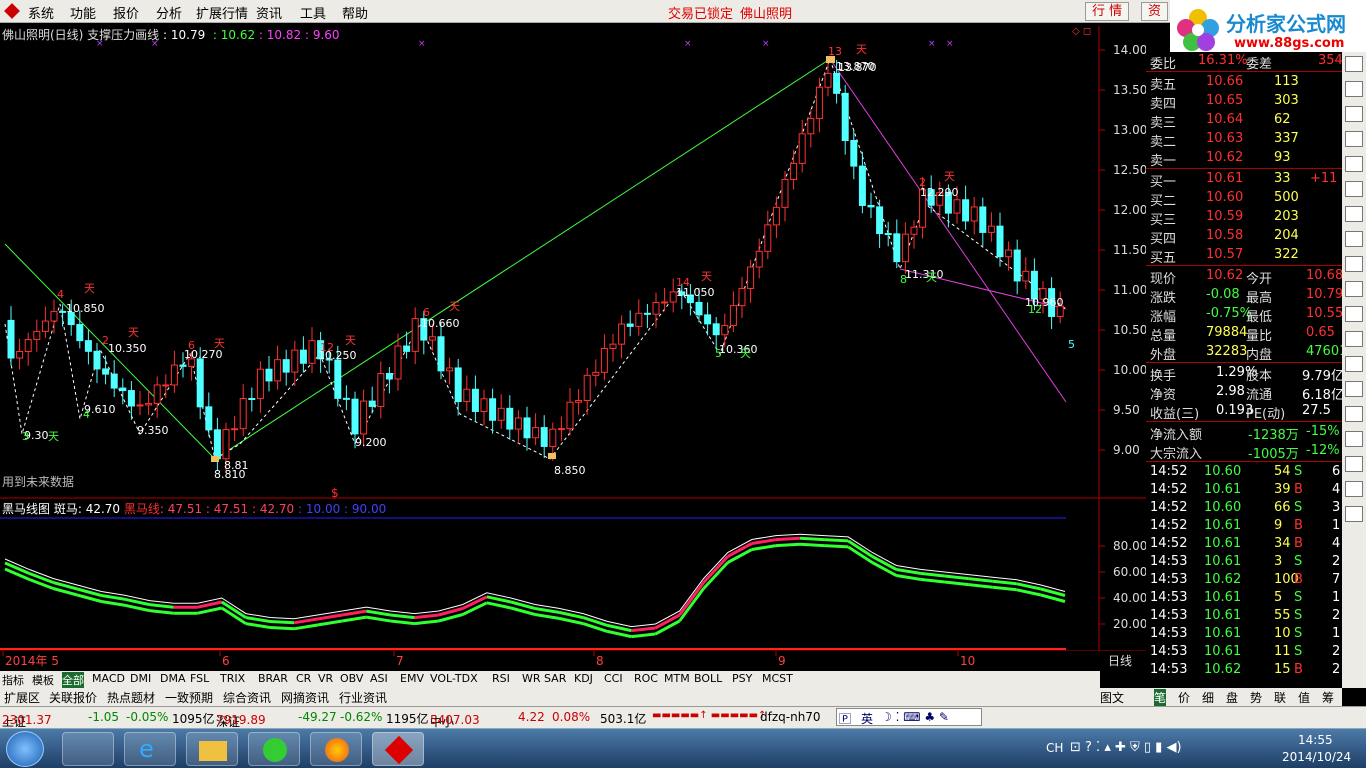 Image resolution: width=1366 pixels, height=768 pixels. Describe the element at coordinates (1315, 740) in the screenshot. I see `clock-time: 14:55` at that location.